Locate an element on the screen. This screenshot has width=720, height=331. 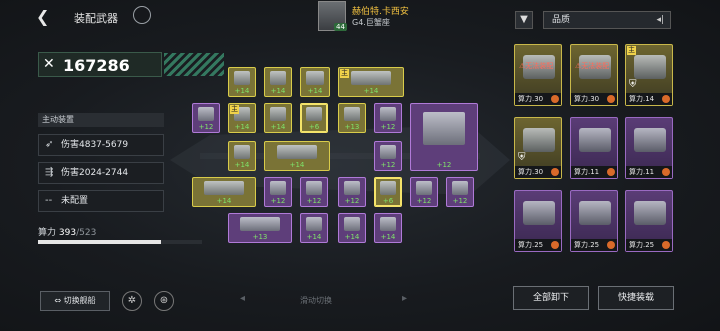
sort-icon: ◂| is located at coordinates (660, 20).